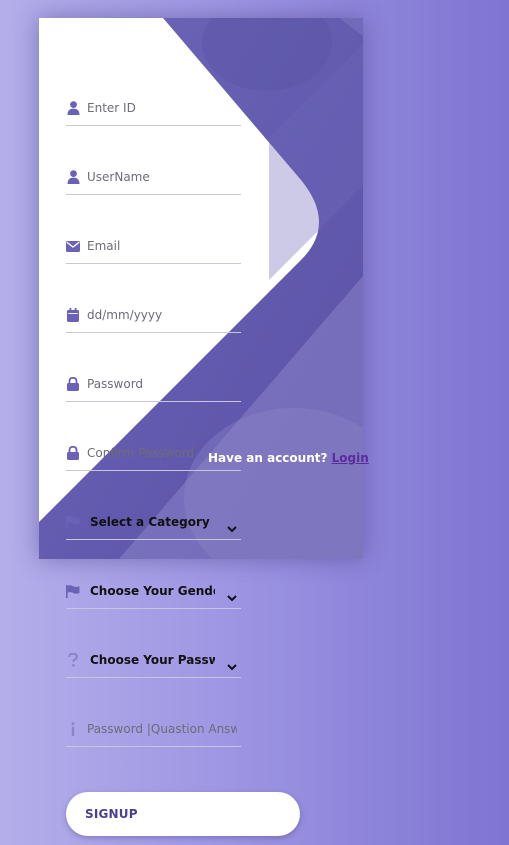 This screenshot has width=509, height=845. I want to click on calendar-icon, so click(73, 315).